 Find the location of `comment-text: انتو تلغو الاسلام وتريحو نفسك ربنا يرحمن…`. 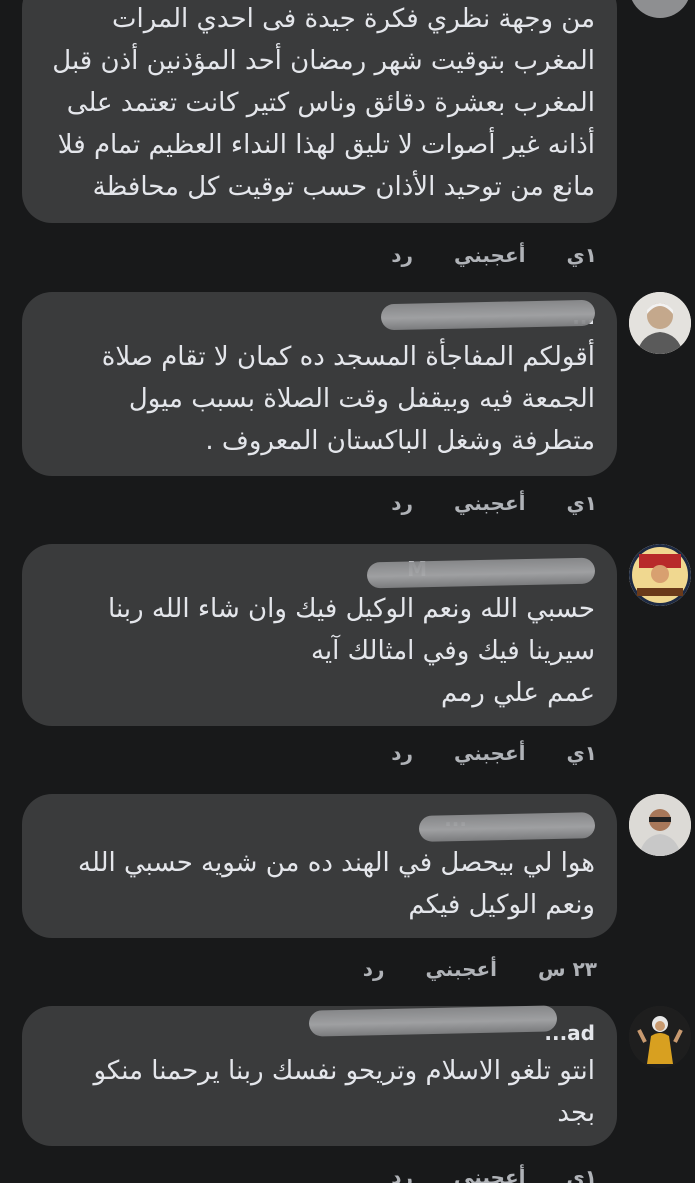

comment-text: انتو تلغو الاسلام وتريحو نفسك ربنا يرحمن… is located at coordinates (344, 1092).